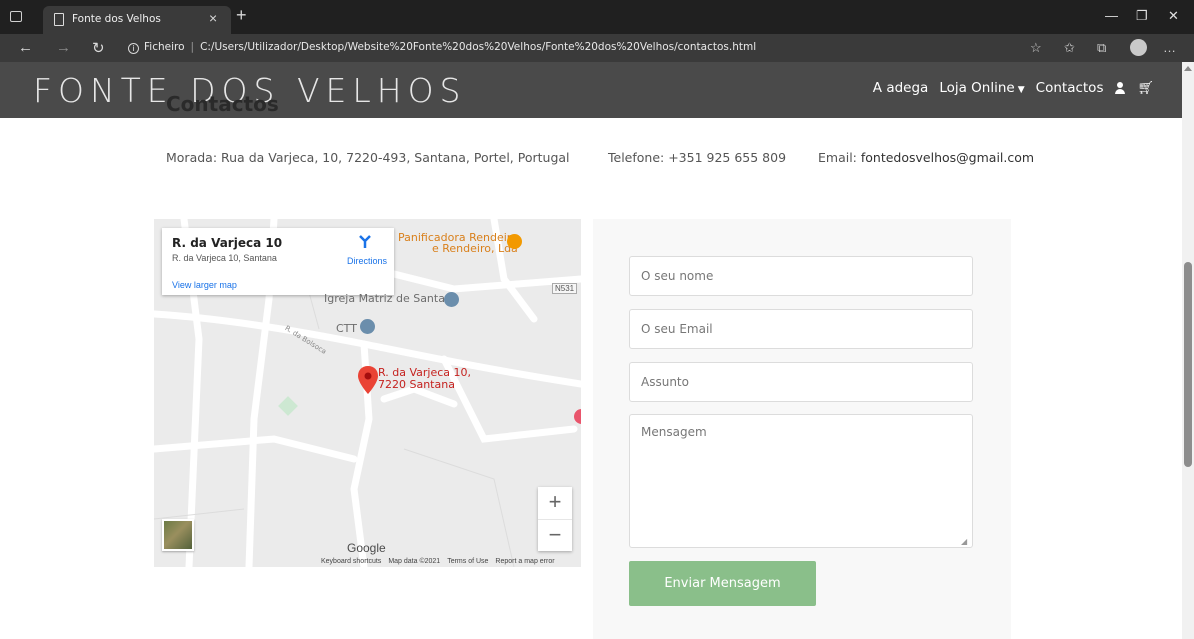  I want to click on nav-loja-online: Loja Online ▼, so click(981, 88).